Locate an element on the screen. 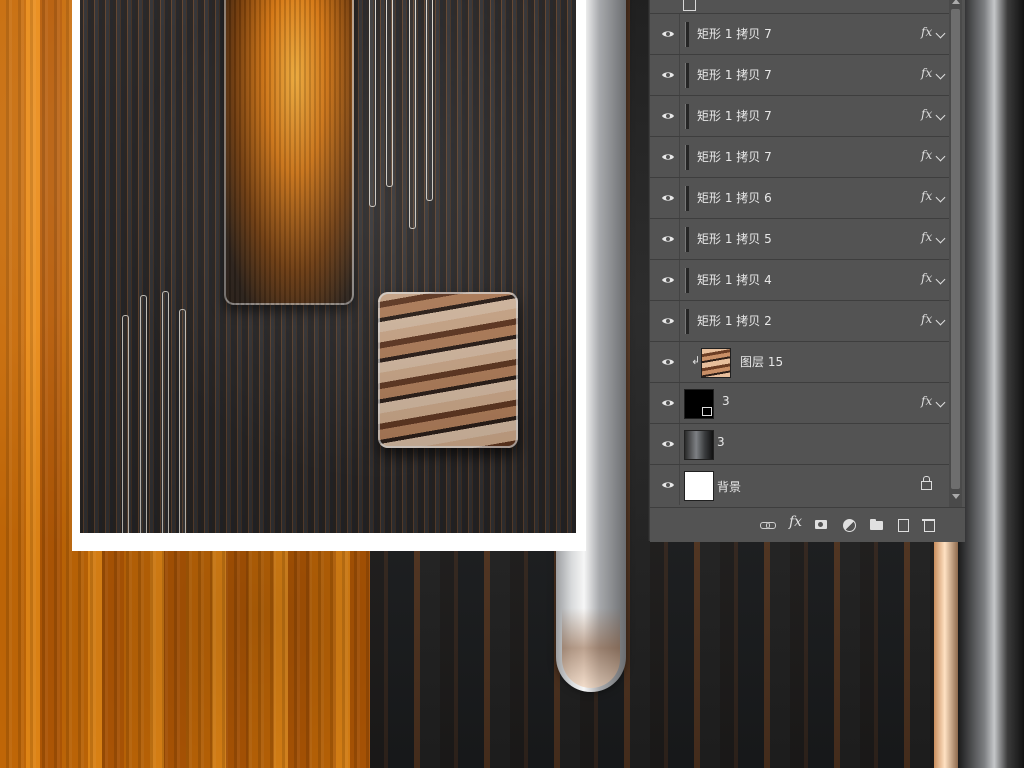 This screenshot has height=768, width=1024. orange-glass-tile is located at coordinates (289, 152).